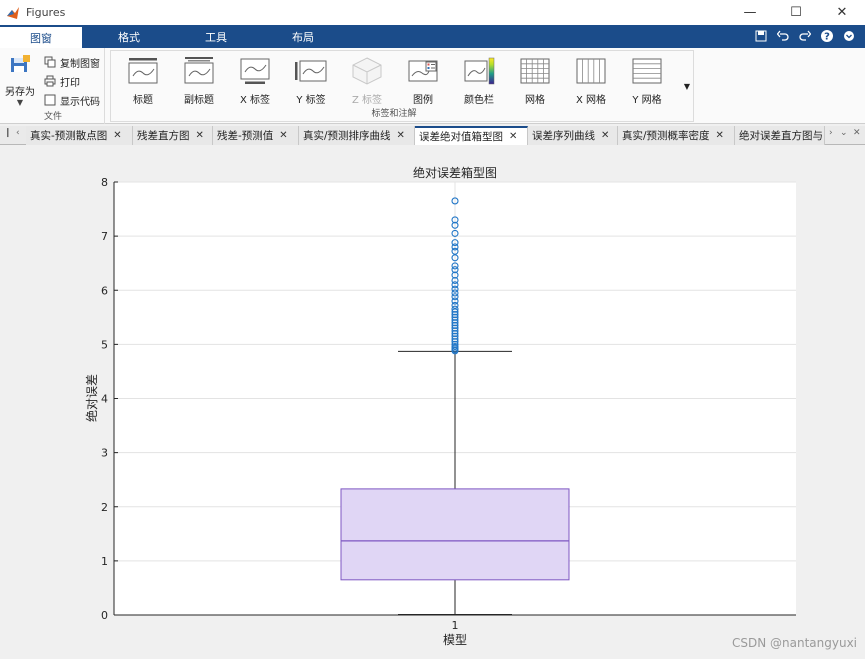  What do you see at coordinates (432, 12) in the screenshot?
I see `window-titlebar: Figures — ☐ ✕` at bounding box center [432, 12].